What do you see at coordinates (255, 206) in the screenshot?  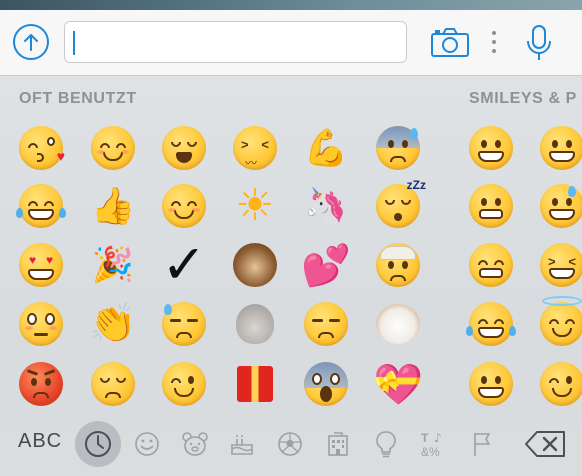 I see `emoji-sun: ☀` at bounding box center [255, 206].